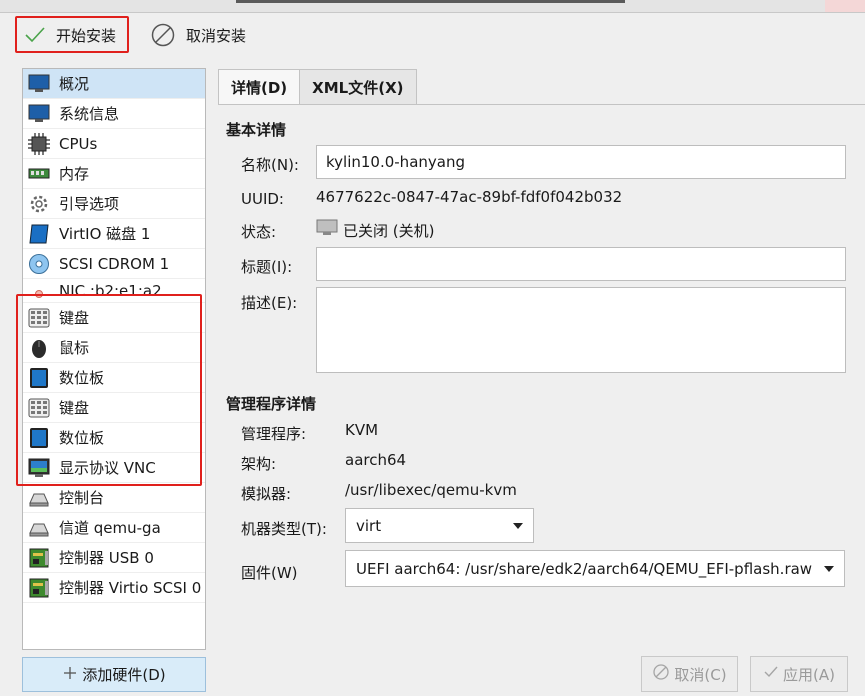 The height and width of the screenshot is (696, 865). I want to click on sidebar-item-controller-usb: 控制器 USB 0, so click(114, 558).